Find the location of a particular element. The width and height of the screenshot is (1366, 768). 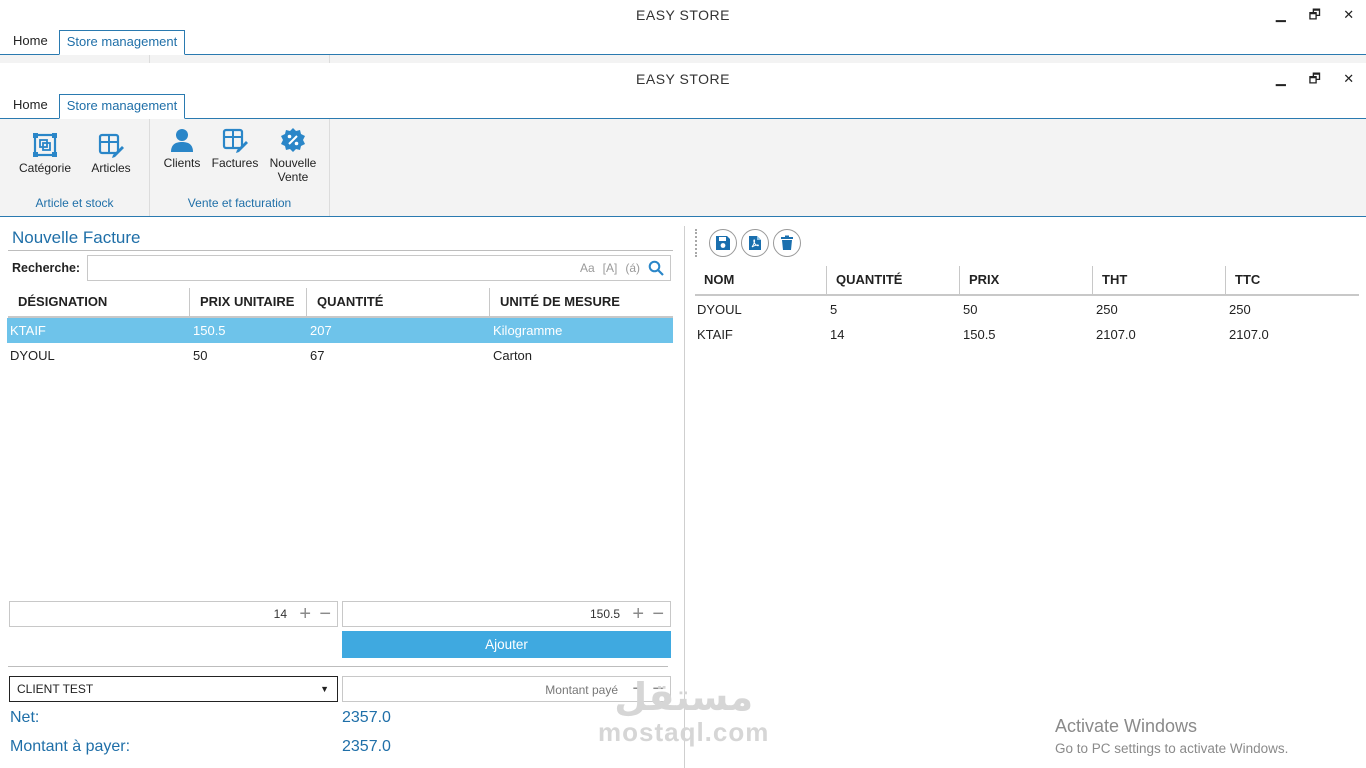

quantity-stepper: 14 + − is located at coordinates (173, 614).